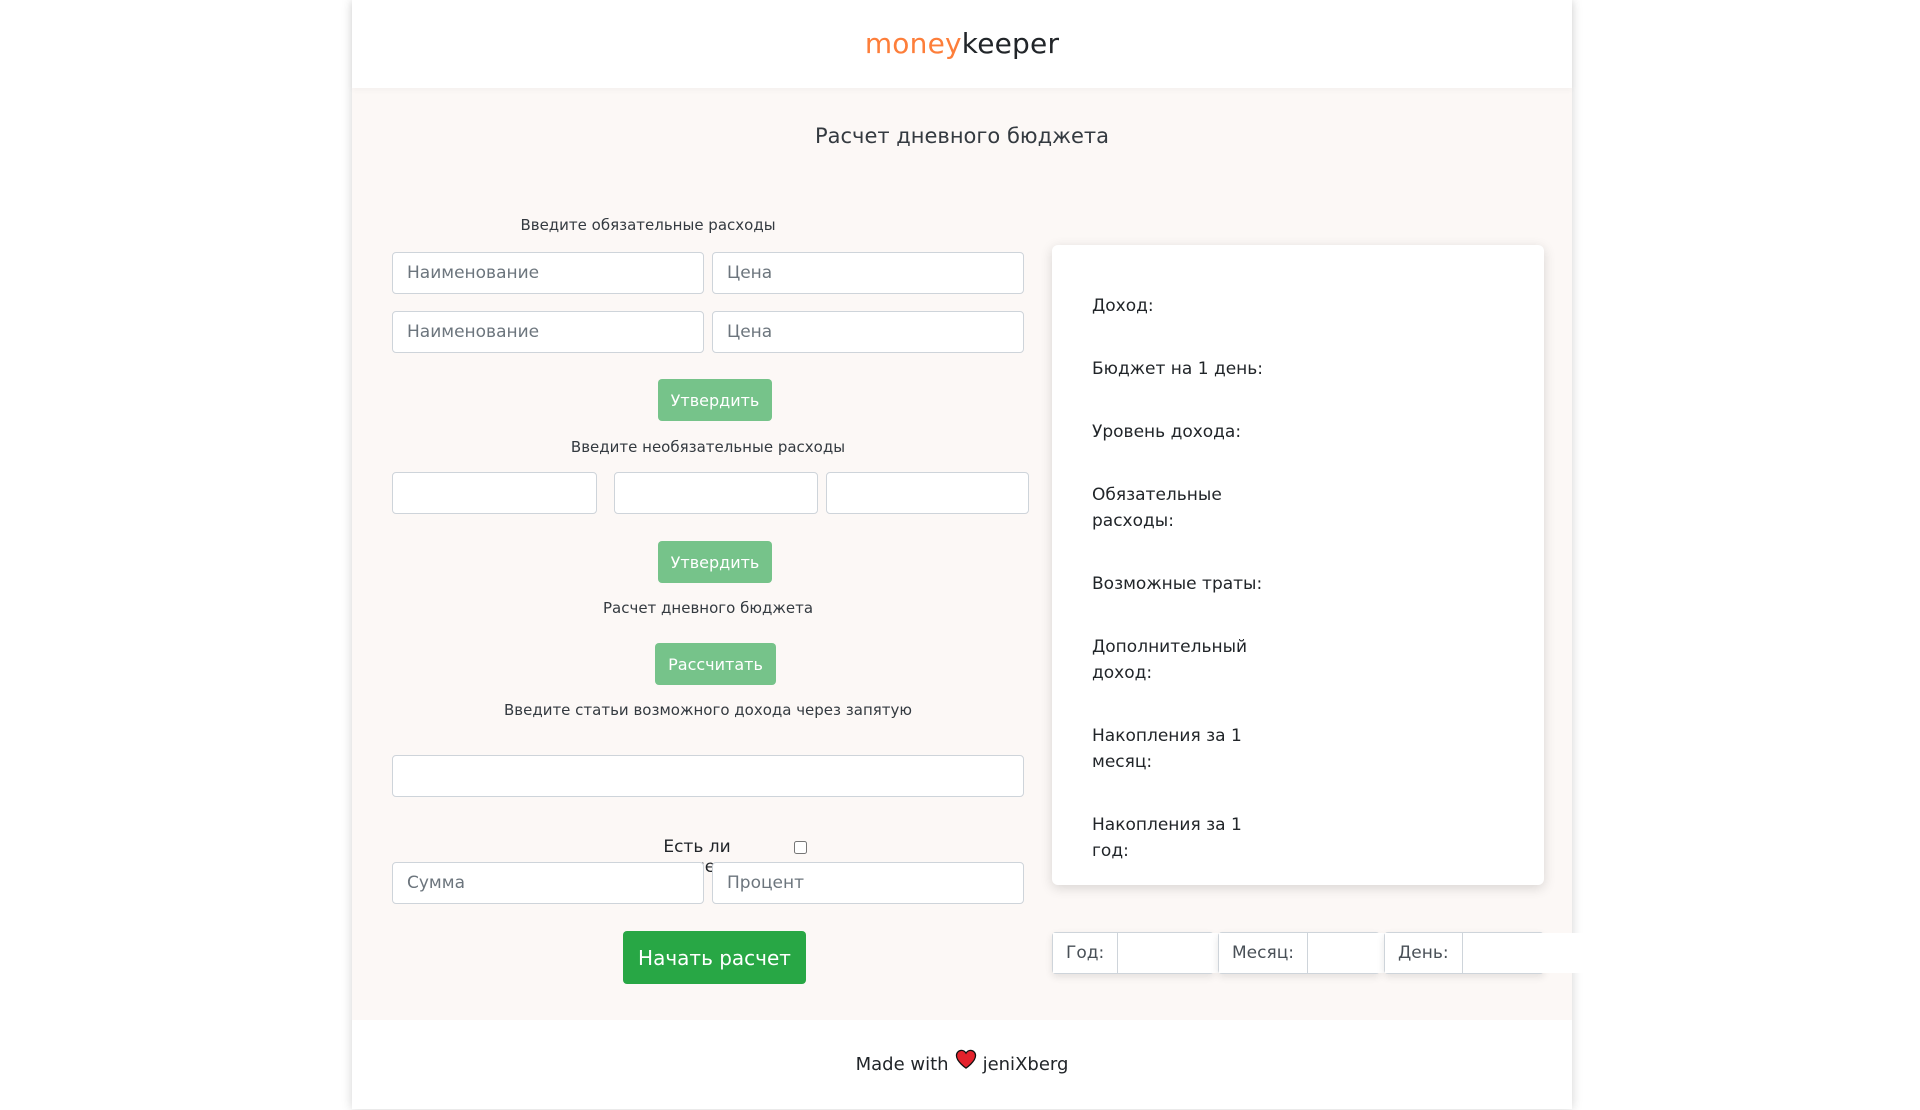 The height and width of the screenshot is (1110, 1920). Describe the element at coordinates (708, 447) in the screenshot. I see `optional-expenses-label: Введите необязательные расходы` at that location.